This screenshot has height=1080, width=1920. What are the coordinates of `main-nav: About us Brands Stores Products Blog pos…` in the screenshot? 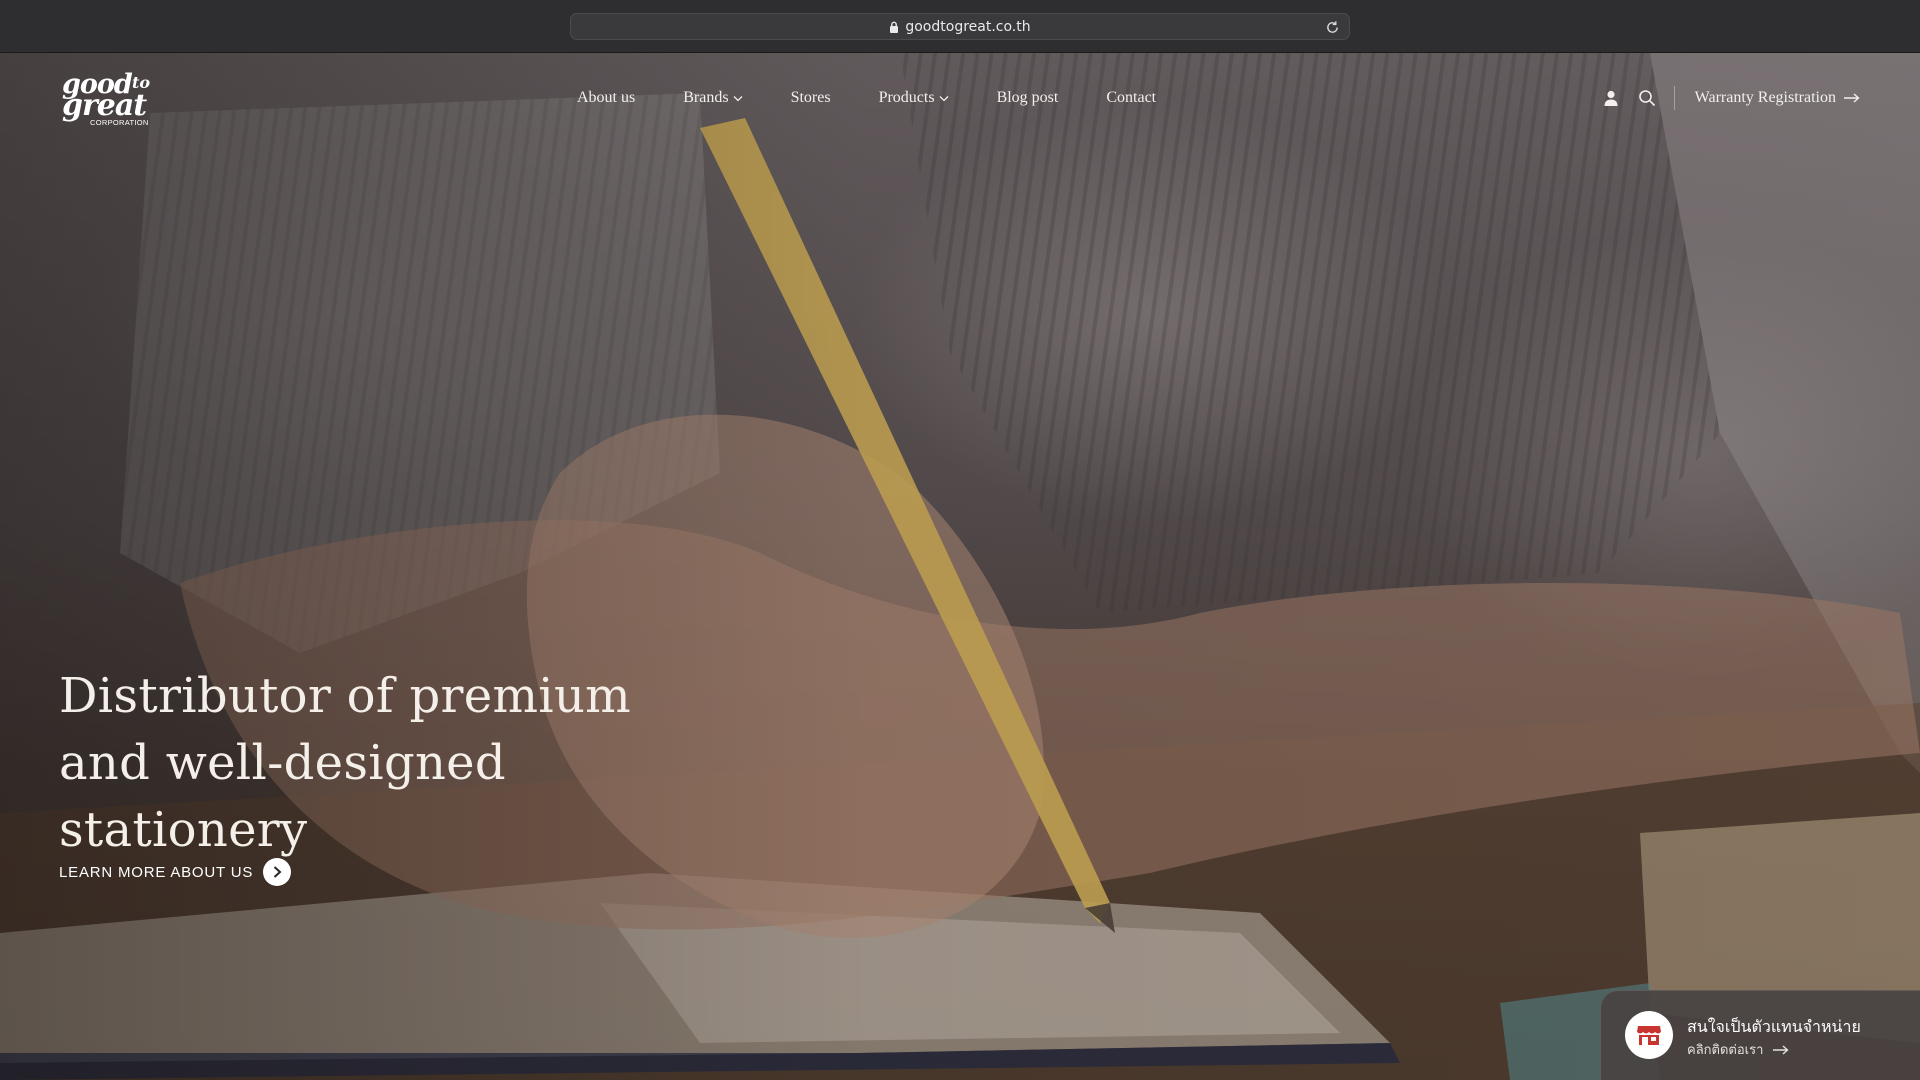 It's located at (890, 98).